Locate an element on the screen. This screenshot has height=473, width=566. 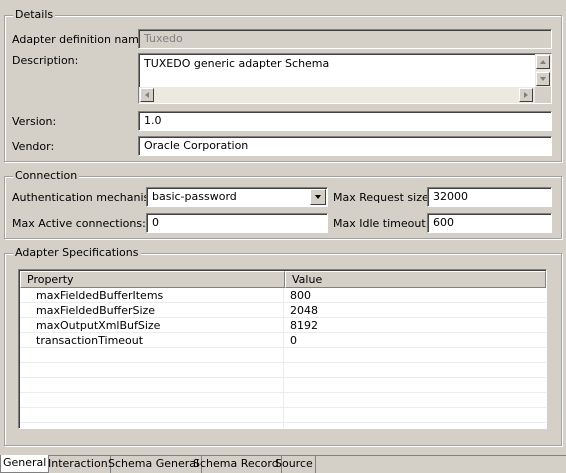
arrow-up-icon is located at coordinates (543, 62).